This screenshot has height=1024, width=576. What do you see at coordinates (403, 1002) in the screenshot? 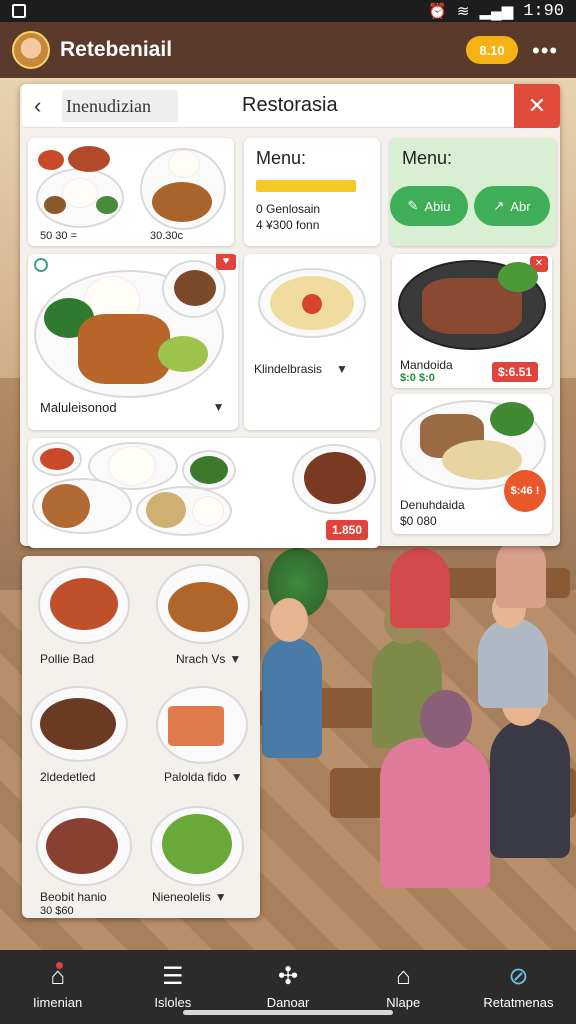
I see `nav-label: Nlape` at bounding box center [403, 1002].